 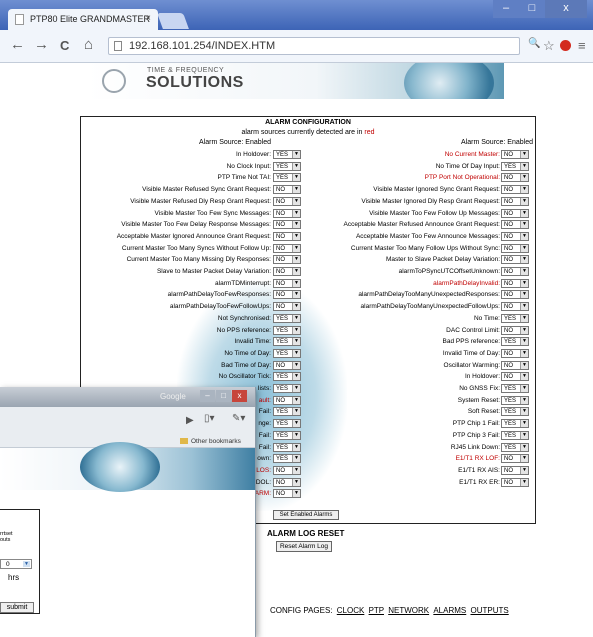 I want to click on opera-icon, so click(x=565, y=45).